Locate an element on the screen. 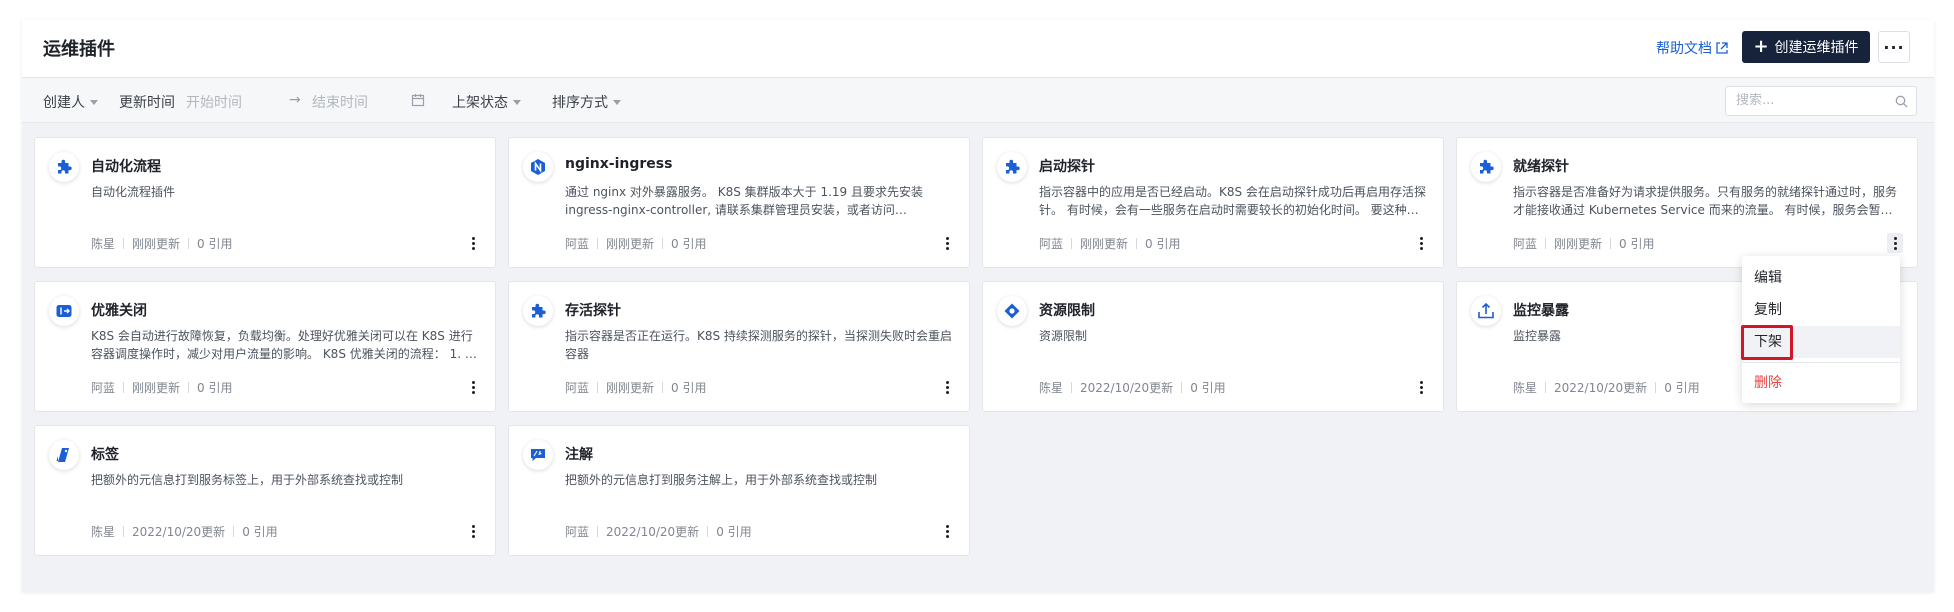 Image resolution: width=1954 pixels, height=612 pixels. help-docs-link: 帮助文档 is located at coordinates (1692, 48).